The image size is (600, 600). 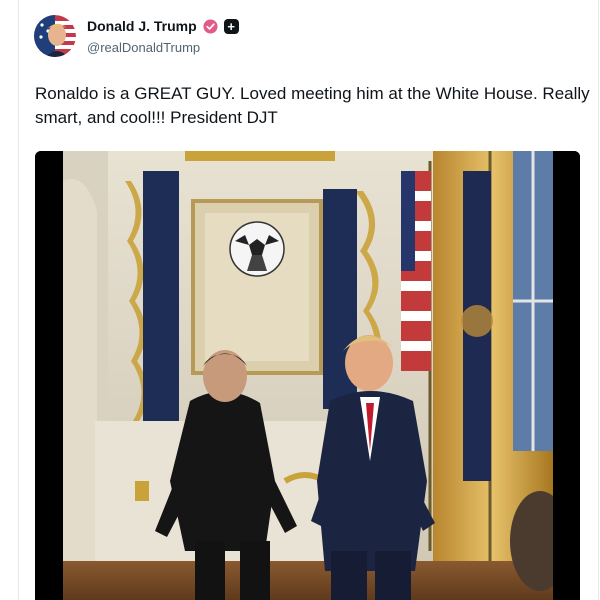 What do you see at coordinates (55, 36) in the screenshot?
I see `avatar` at bounding box center [55, 36].